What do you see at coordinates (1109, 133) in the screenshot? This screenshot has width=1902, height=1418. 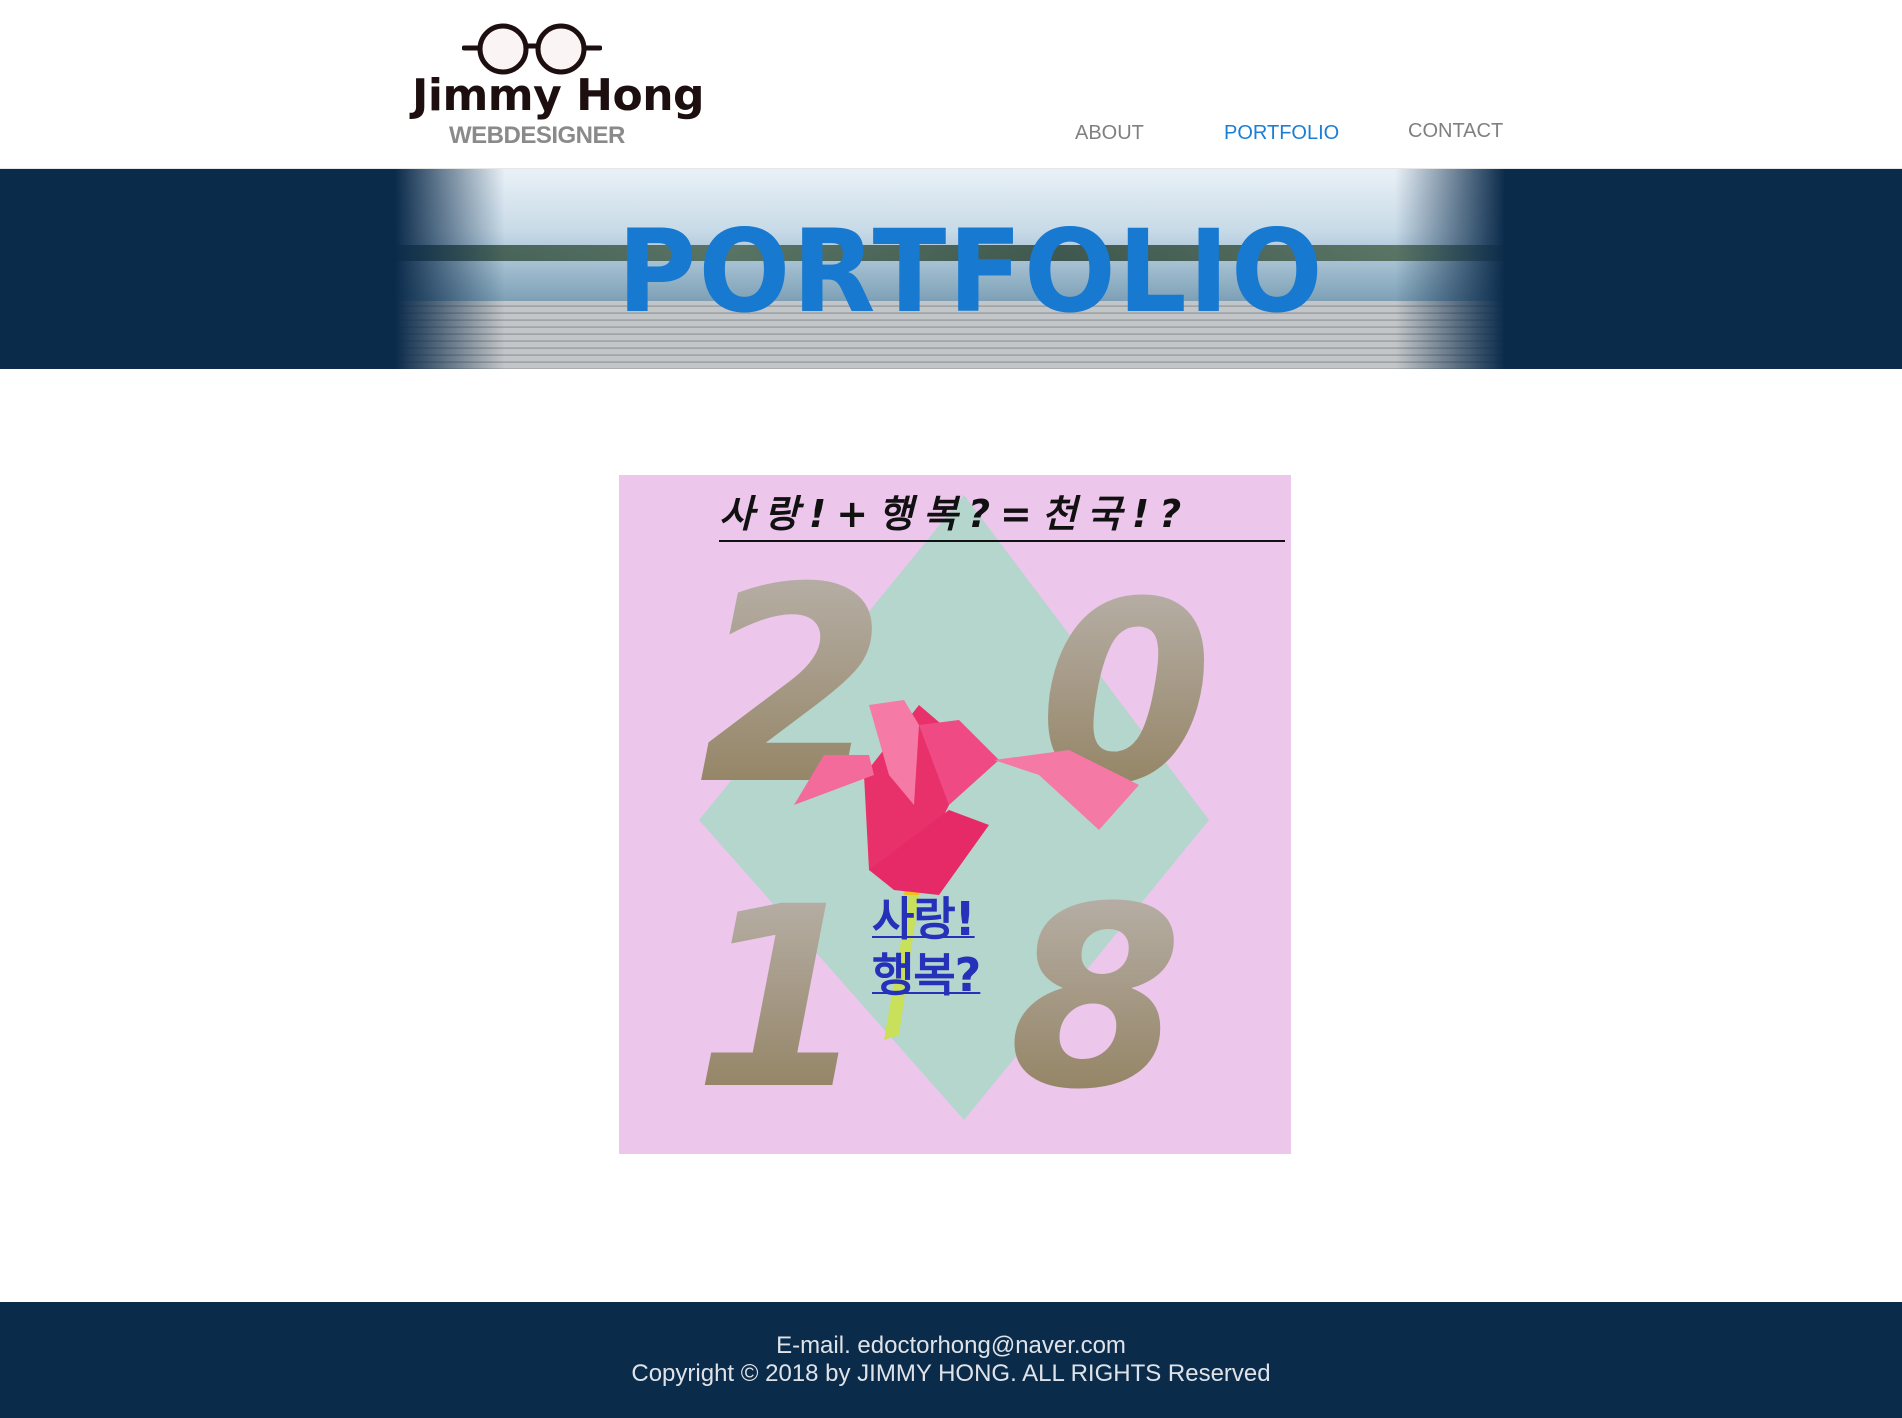 I see `nav-about: ABOUT` at bounding box center [1109, 133].